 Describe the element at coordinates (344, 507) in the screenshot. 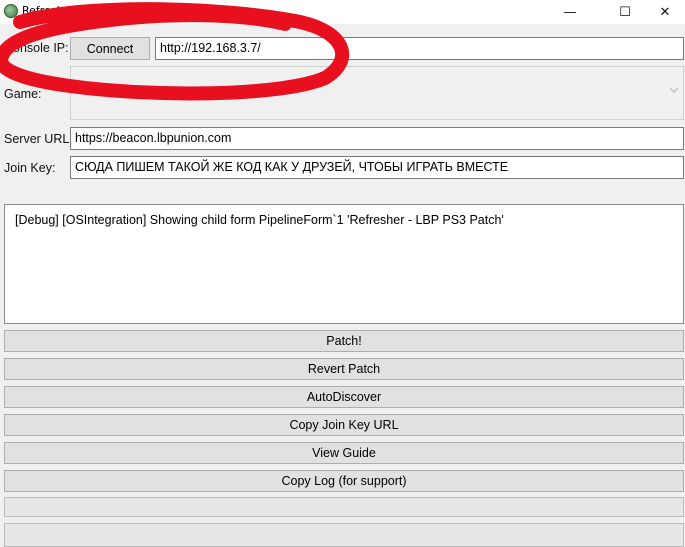

I see `progress-bar` at that location.